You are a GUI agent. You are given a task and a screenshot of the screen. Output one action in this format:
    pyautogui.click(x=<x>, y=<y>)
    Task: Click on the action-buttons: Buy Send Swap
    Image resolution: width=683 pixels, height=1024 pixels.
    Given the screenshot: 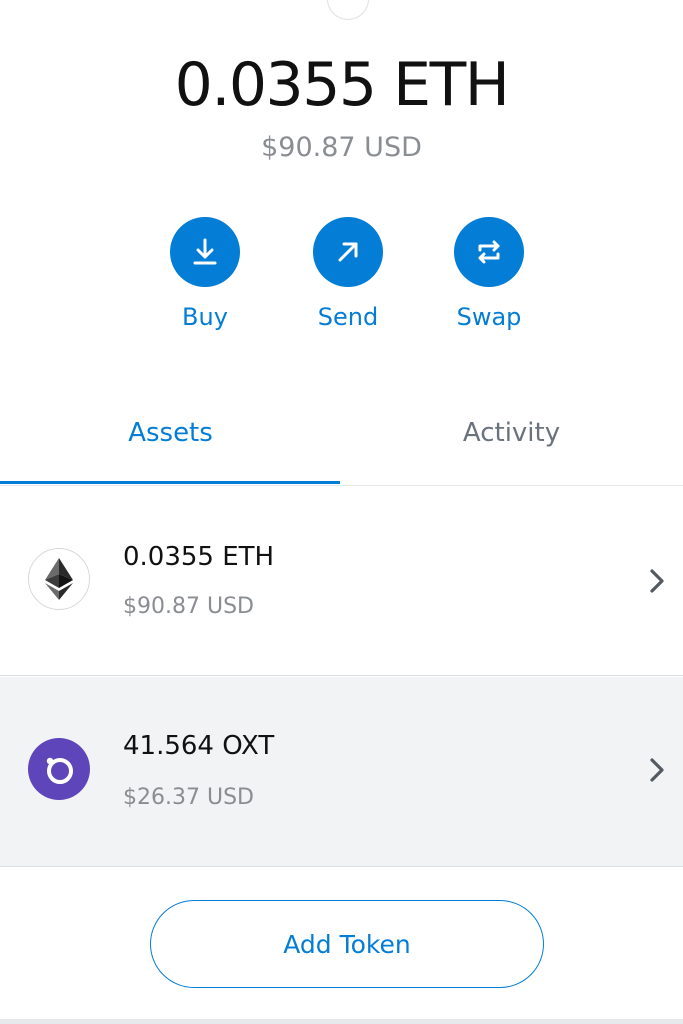 What is the action you would take?
    pyautogui.click(x=341, y=277)
    